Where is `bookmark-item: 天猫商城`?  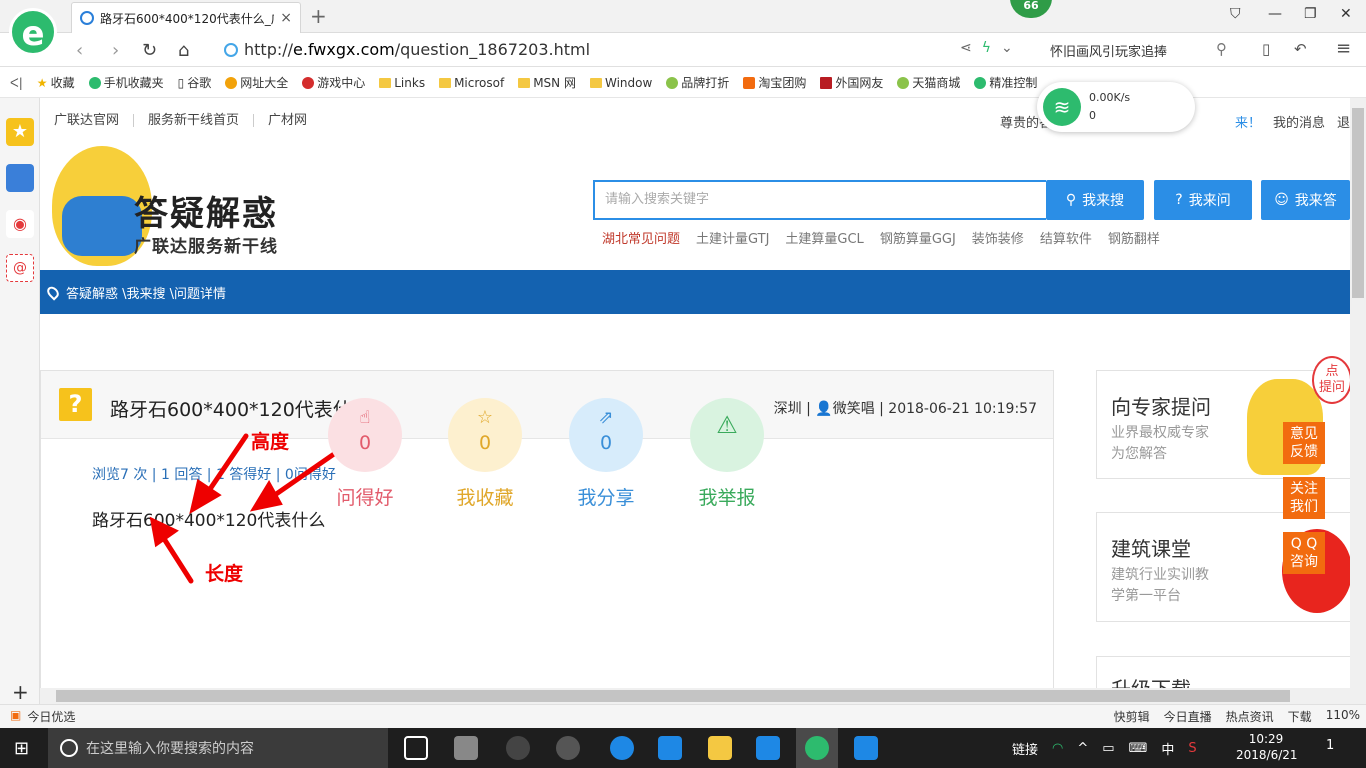 bookmark-item: 天猫商城 is located at coordinates (928, 82).